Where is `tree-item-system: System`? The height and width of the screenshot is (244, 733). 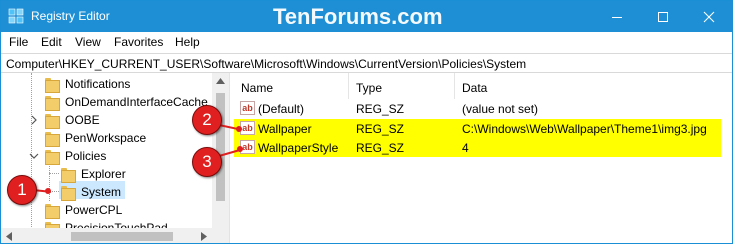
tree-item-system: System is located at coordinates (136, 192).